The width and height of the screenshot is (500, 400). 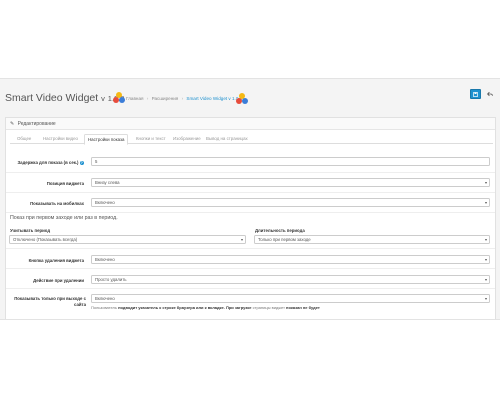 I want to click on period-select: Отключено (Показывать всегда) ▾, so click(x=127, y=239).